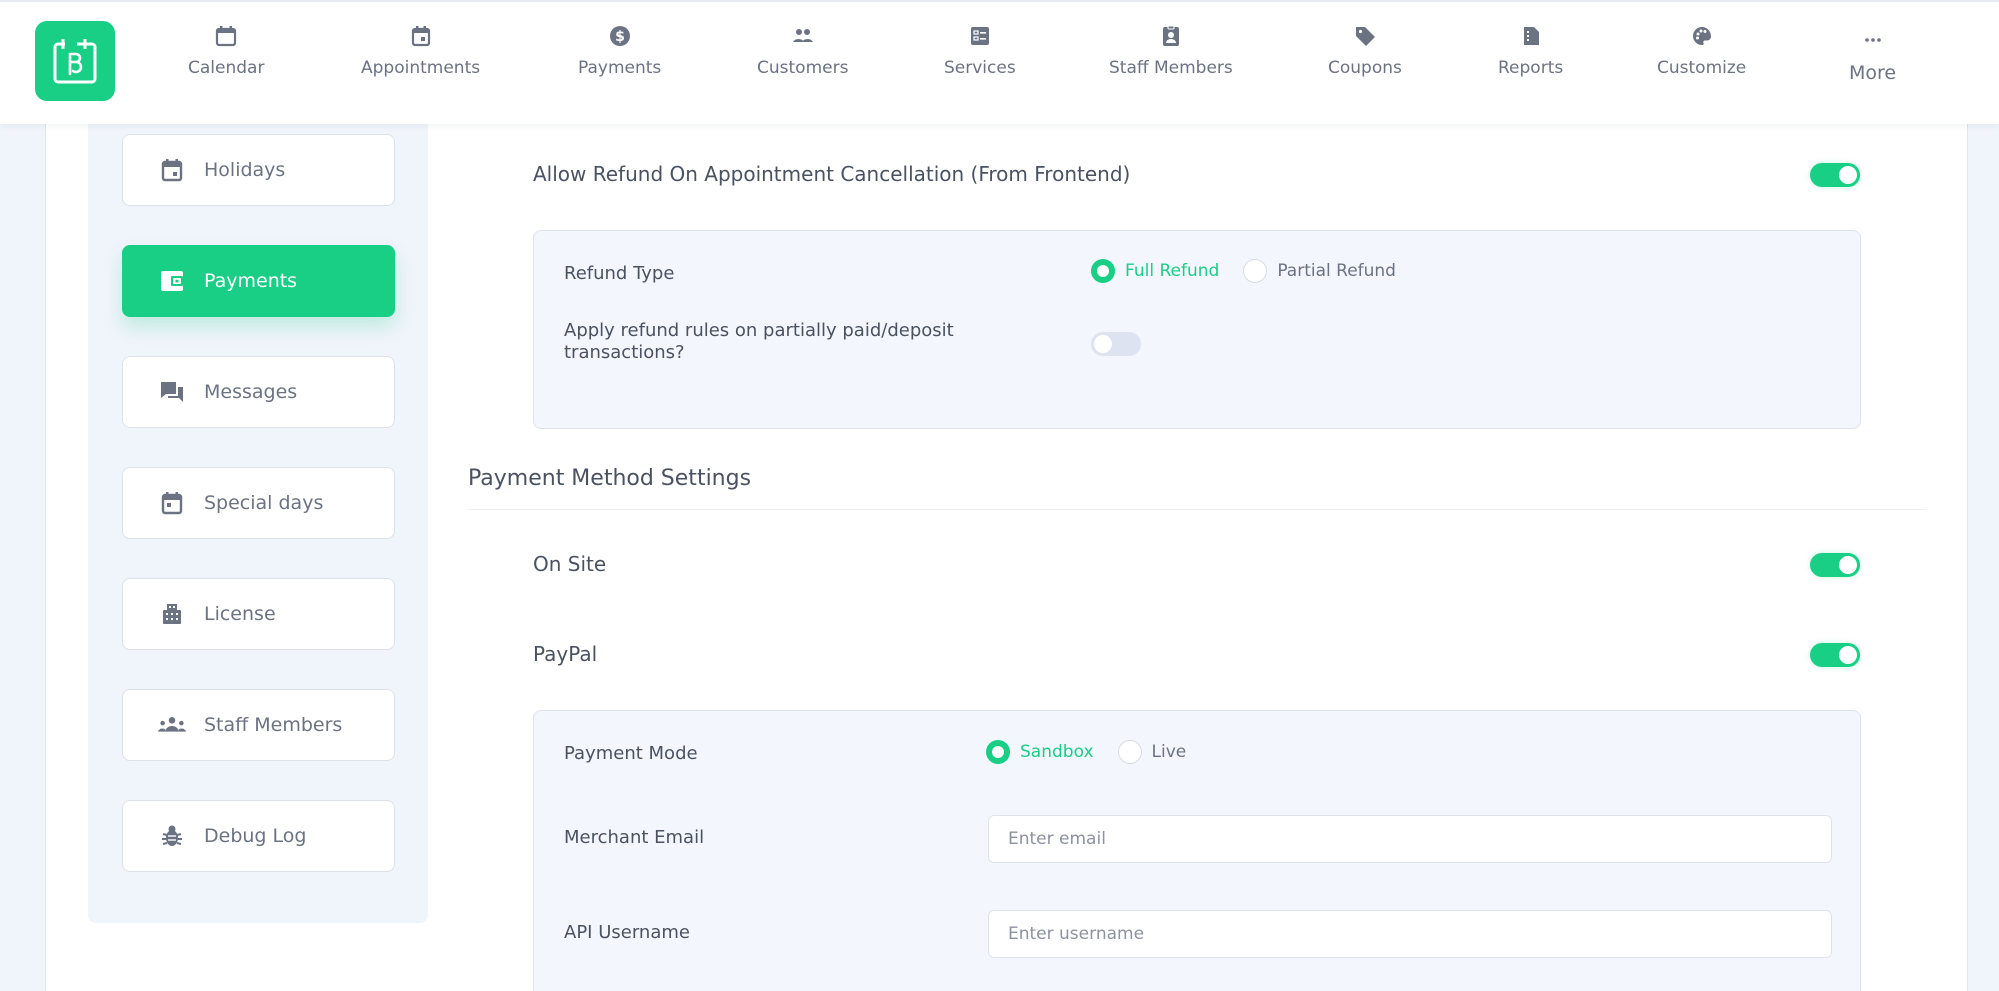  I want to click on api-username-input, so click(1410, 934).